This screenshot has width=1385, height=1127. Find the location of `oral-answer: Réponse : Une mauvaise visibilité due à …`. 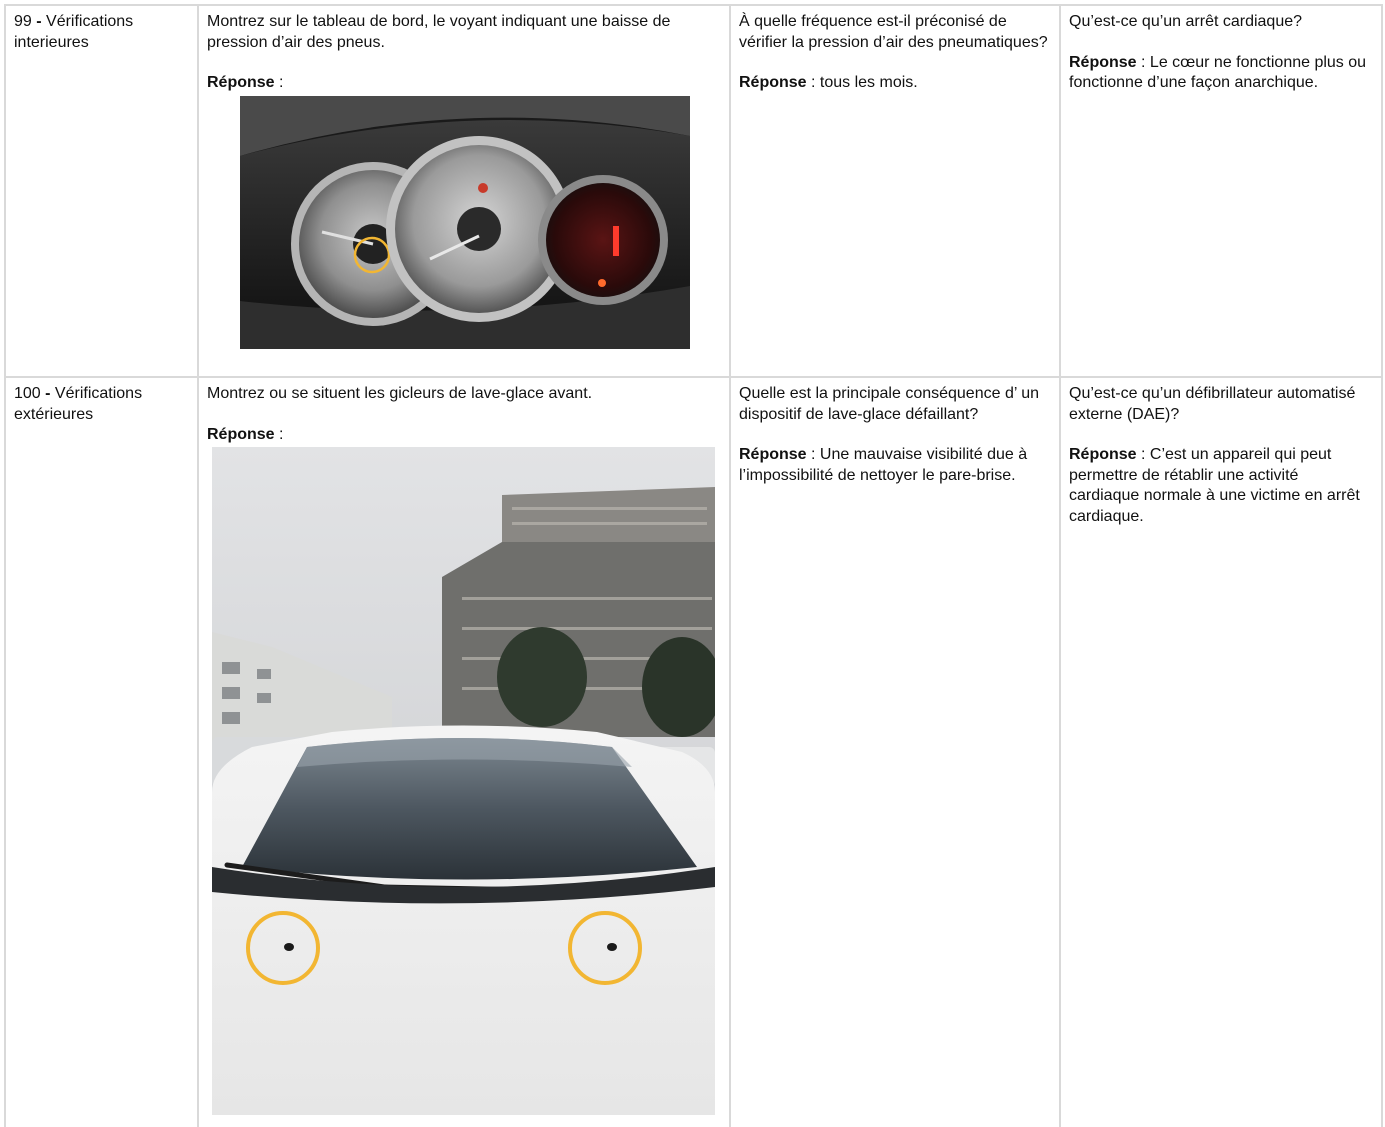

oral-answer: Réponse : Une mauvaise visibilité due à … is located at coordinates (883, 465).